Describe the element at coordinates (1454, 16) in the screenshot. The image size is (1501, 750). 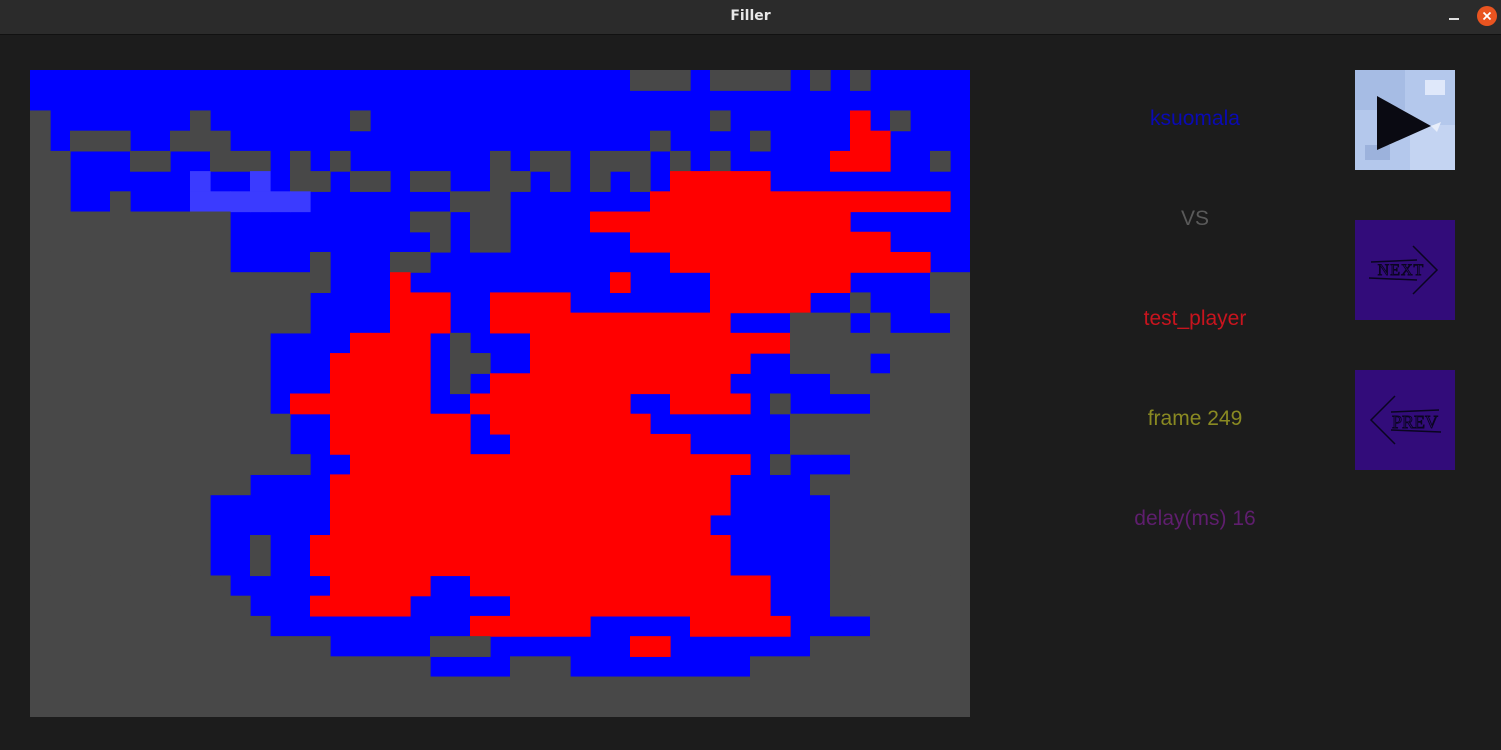
I see `minimize-button` at that location.